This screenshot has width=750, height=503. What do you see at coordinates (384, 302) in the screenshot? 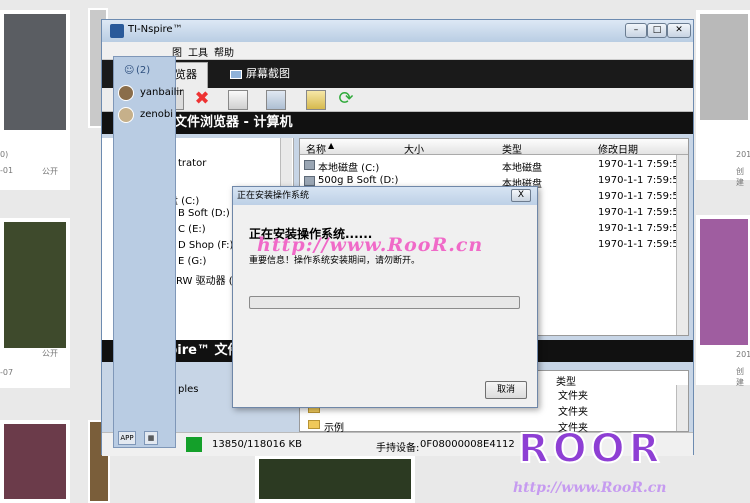
I see `install-progress-bar` at bounding box center [384, 302].